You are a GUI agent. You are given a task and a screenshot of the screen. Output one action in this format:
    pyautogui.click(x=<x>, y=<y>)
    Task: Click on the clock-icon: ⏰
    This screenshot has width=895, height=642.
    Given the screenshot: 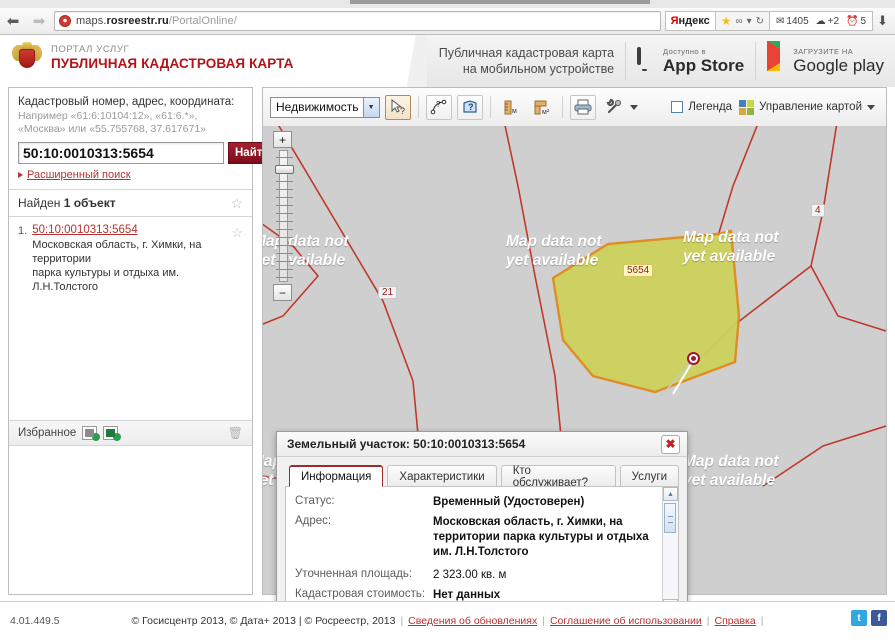 What is the action you would take?
    pyautogui.click(x=852, y=21)
    